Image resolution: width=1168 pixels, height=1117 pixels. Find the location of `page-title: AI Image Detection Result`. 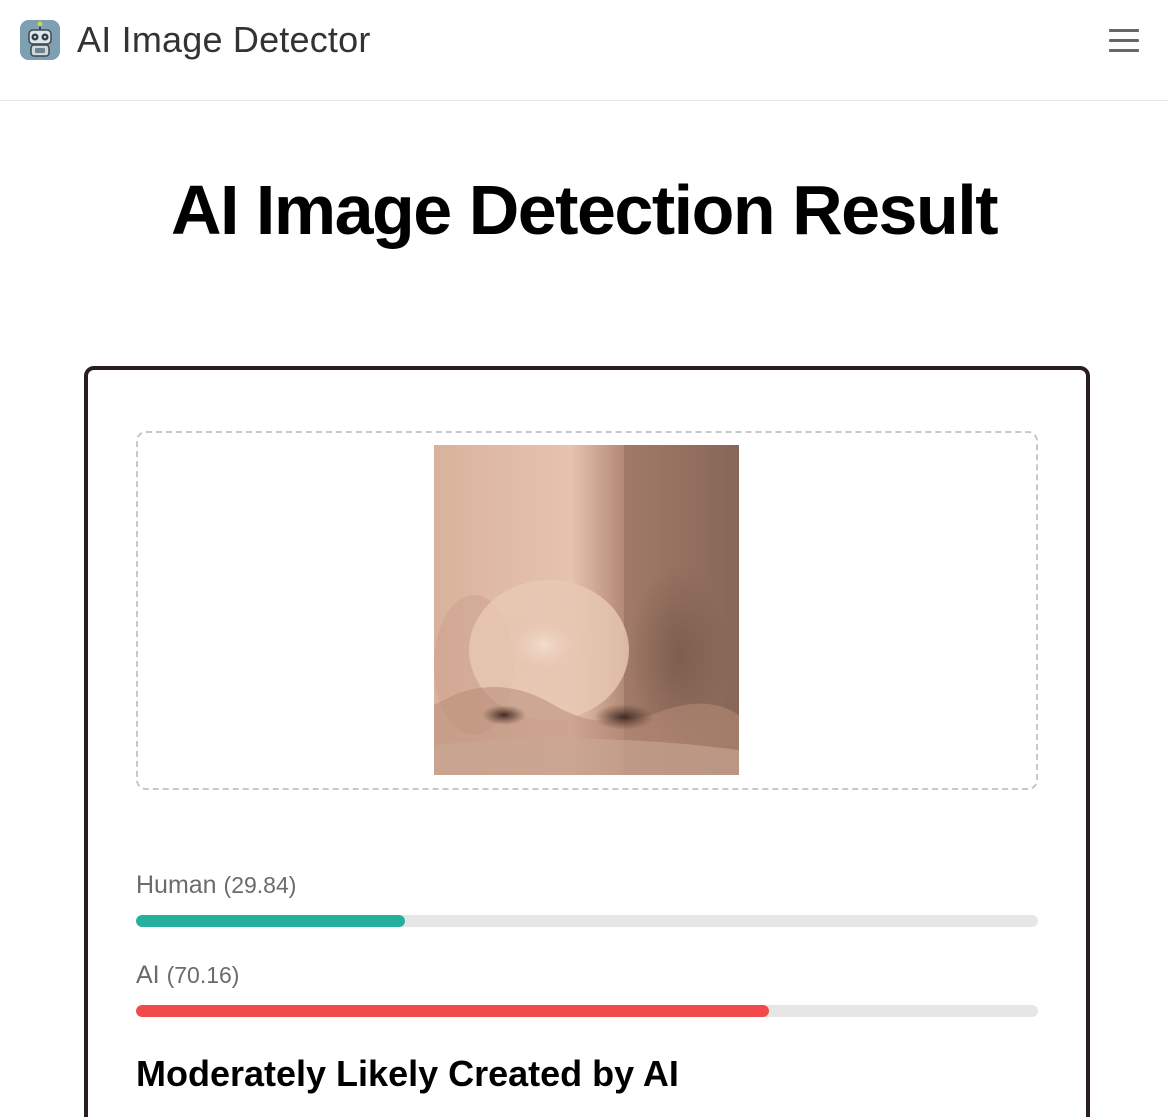

page-title: AI Image Detection Result is located at coordinates (584, 210).